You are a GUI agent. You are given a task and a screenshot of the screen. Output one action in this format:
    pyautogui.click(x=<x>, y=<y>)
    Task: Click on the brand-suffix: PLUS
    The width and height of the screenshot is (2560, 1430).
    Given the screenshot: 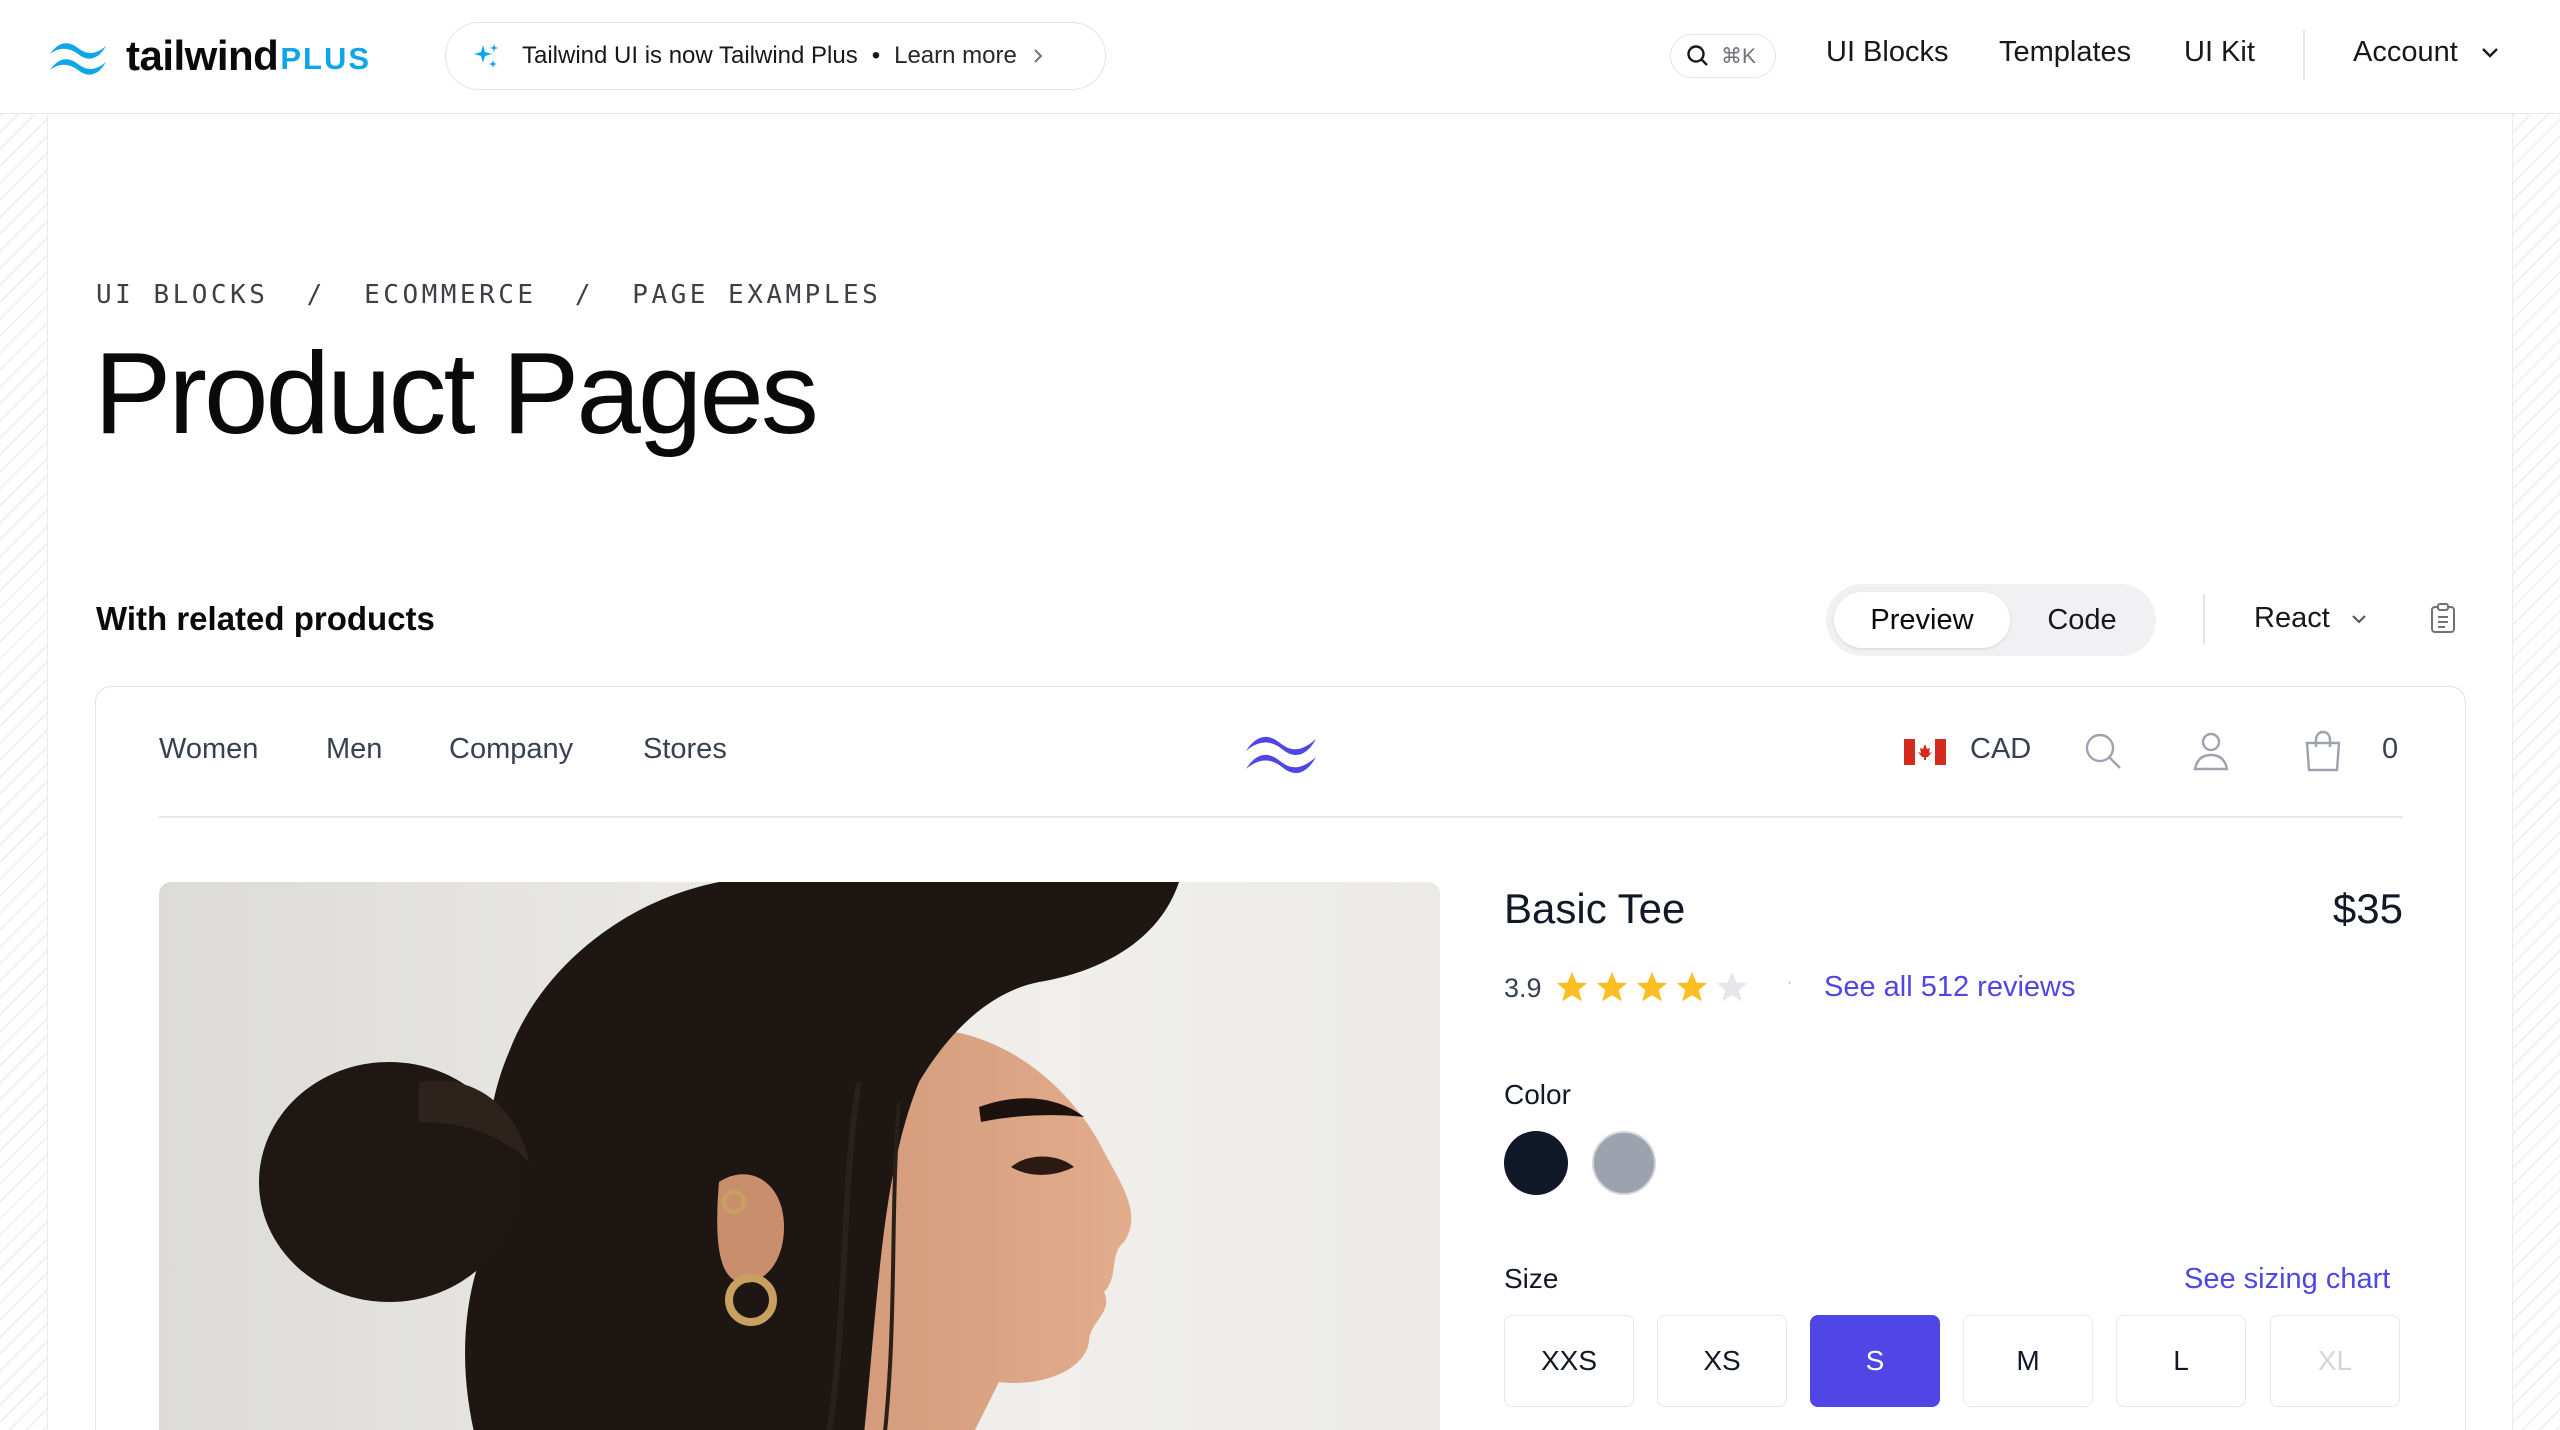 What is the action you would take?
    pyautogui.click(x=326, y=58)
    